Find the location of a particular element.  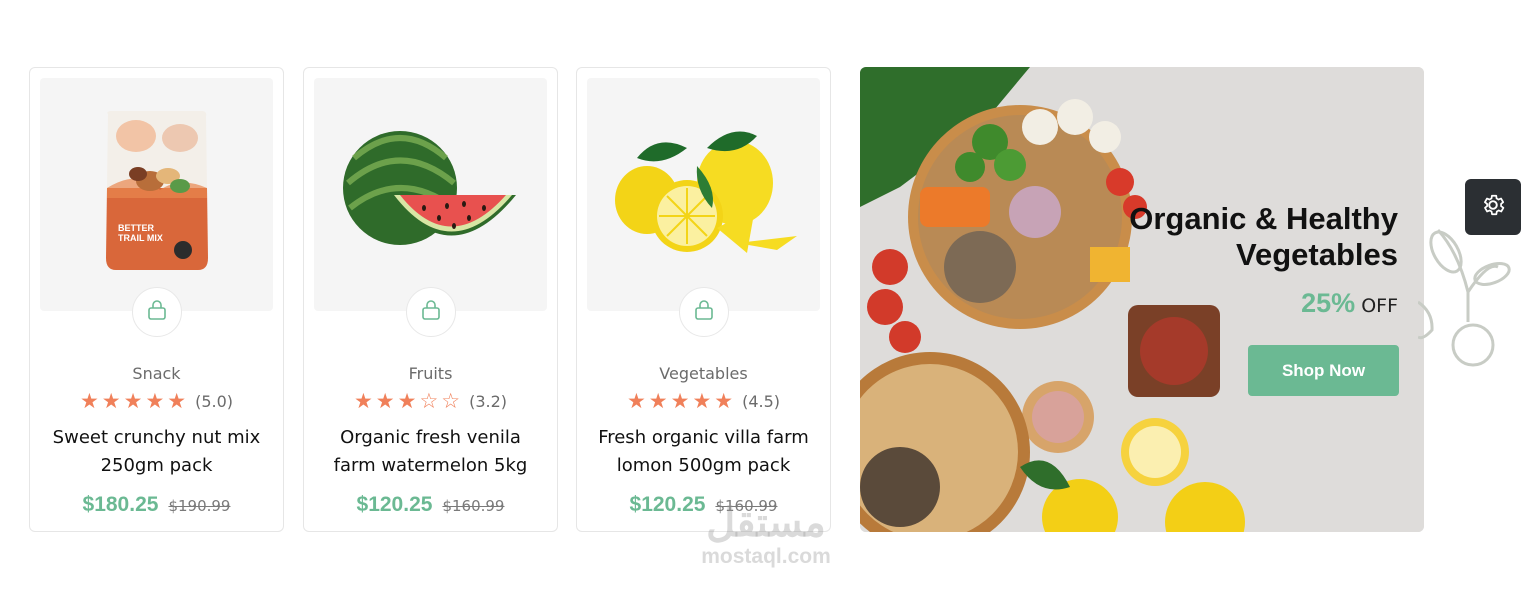

product-rating: ★ ★ ★ ☆ ☆ (3.2) is located at coordinates (430, 401).